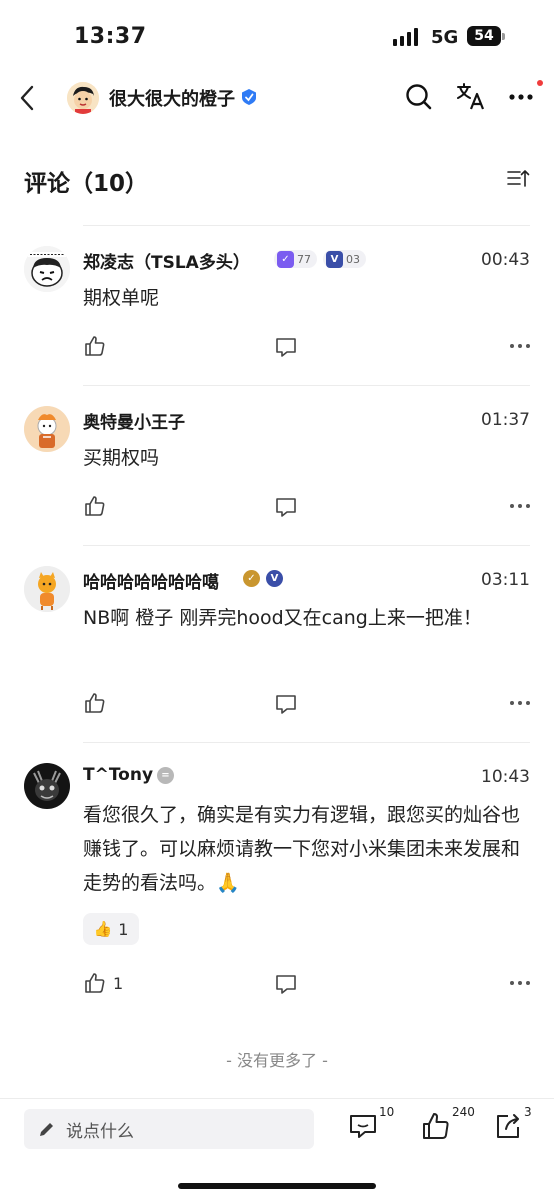  I want to click on comment-input: 说点什么, so click(169, 1129).